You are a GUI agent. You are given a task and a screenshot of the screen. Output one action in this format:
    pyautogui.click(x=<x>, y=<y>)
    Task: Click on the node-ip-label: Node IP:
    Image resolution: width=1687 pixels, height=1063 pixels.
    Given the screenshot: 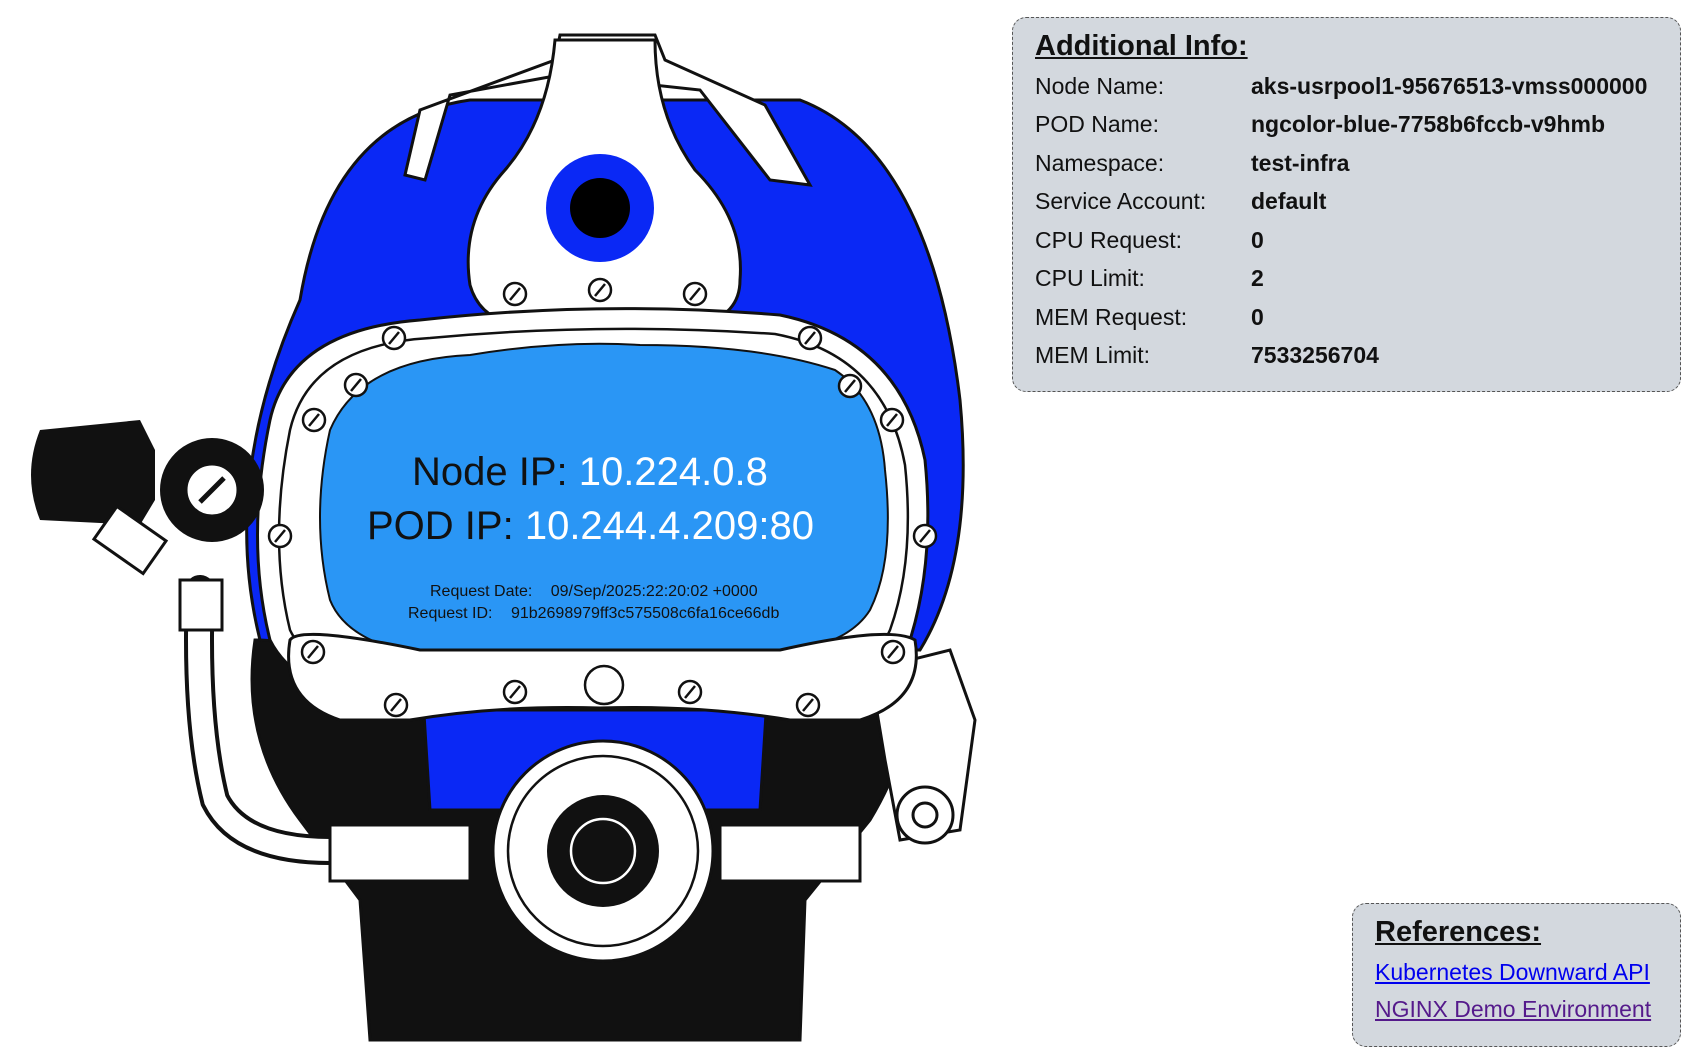 What is the action you would take?
    pyautogui.click(x=490, y=472)
    